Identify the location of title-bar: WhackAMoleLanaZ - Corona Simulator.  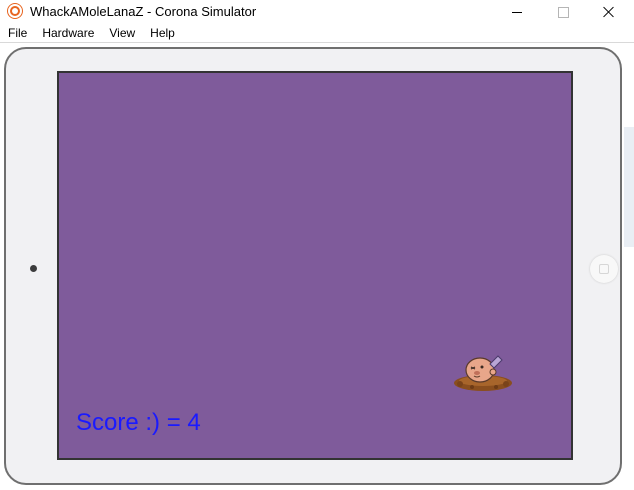
(317, 12).